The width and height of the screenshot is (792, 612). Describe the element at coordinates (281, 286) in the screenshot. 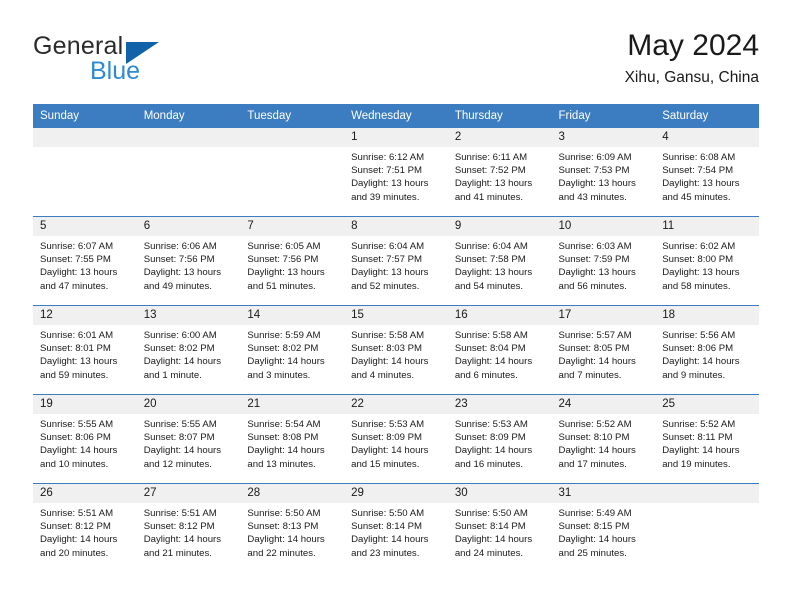

I see `daylight-text-line2: and 51 minutes.` at that location.